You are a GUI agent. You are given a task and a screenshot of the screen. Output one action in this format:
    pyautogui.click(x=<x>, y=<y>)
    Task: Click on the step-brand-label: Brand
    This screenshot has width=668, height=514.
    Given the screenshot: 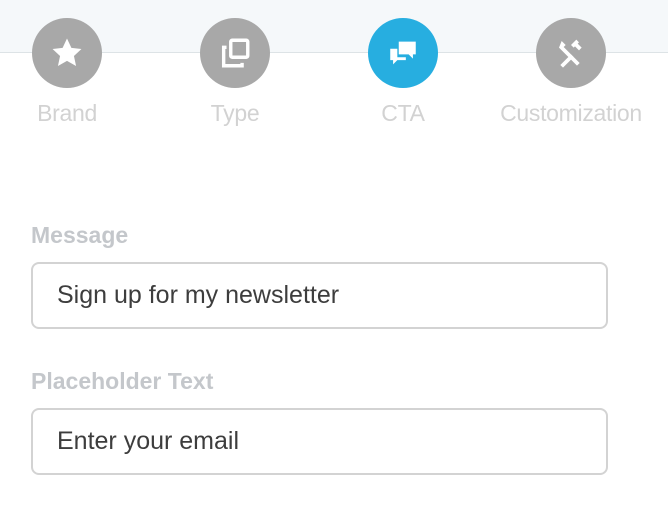 What is the action you would take?
    pyautogui.click(x=67, y=113)
    